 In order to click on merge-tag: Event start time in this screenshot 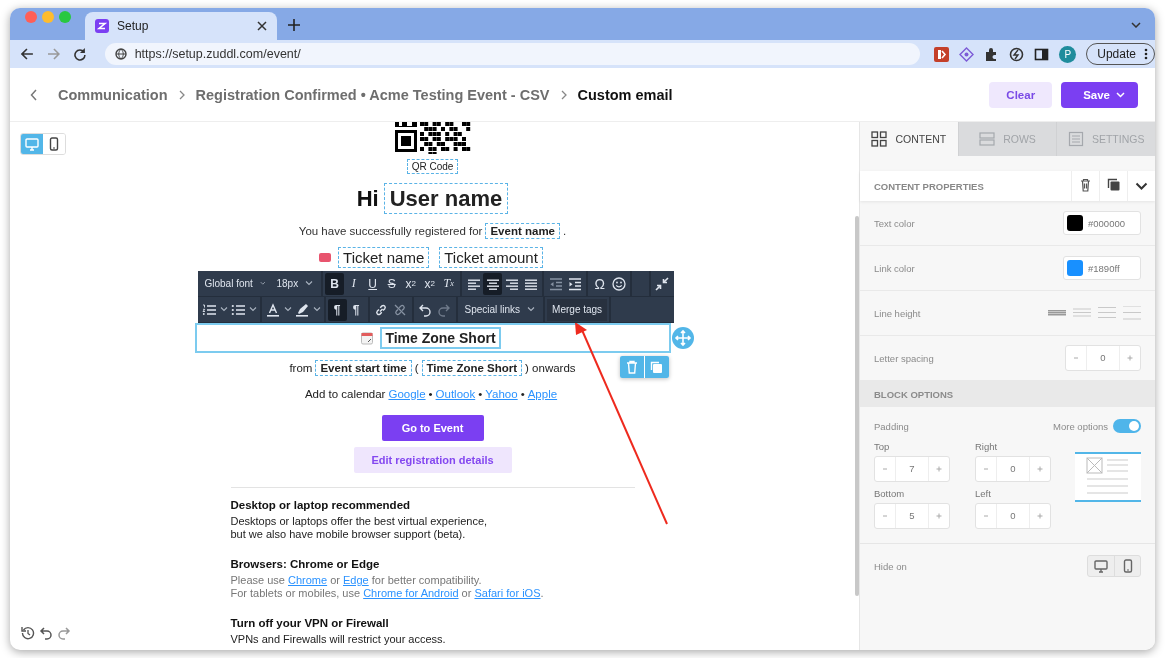, I will do `click(363, 368)`.